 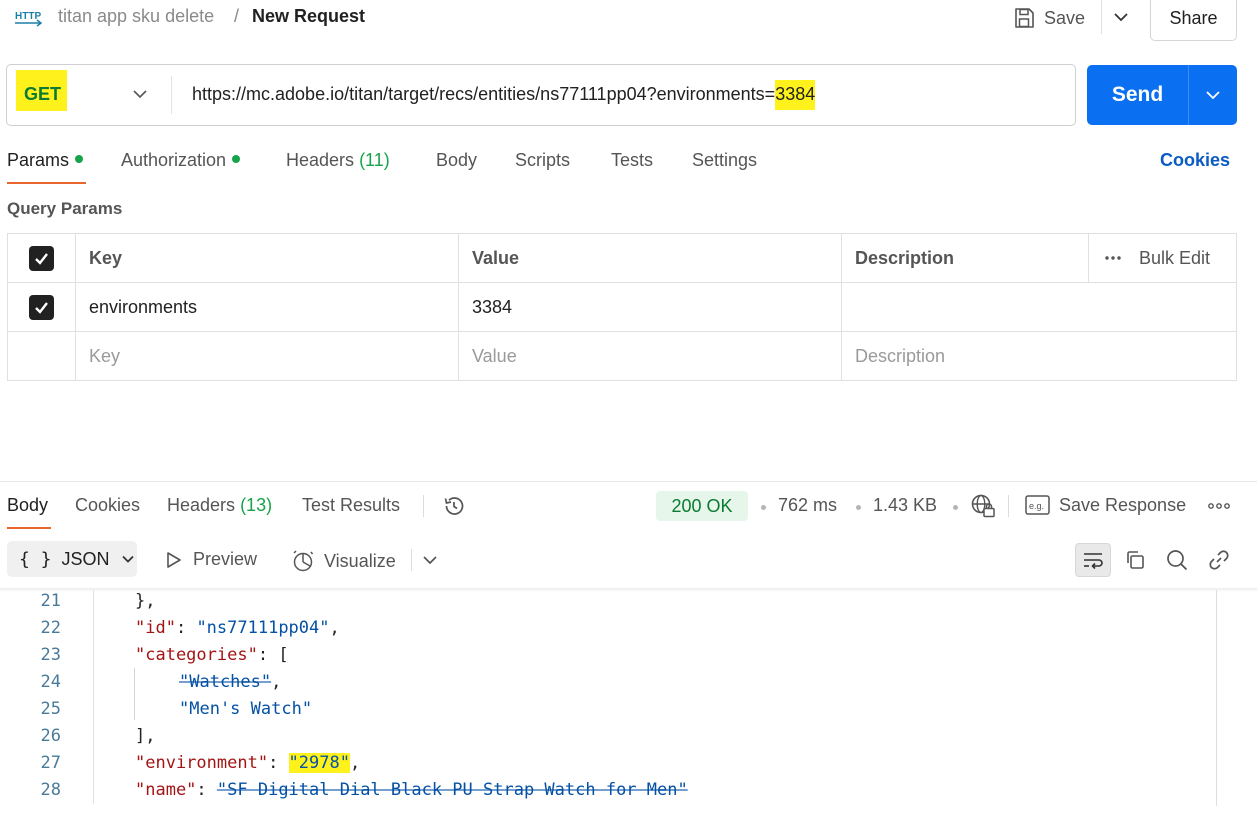 I want to click on response-tabs-divider, so click(x=423, y=506).